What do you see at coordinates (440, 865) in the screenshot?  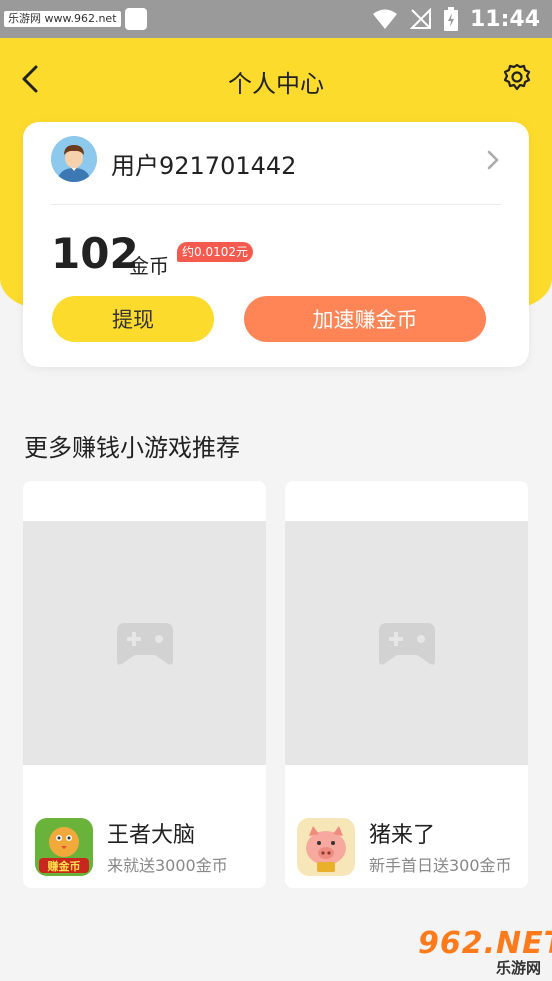 I see `game-desc: 新手首日送300金币` at bounding box center [440, 865].